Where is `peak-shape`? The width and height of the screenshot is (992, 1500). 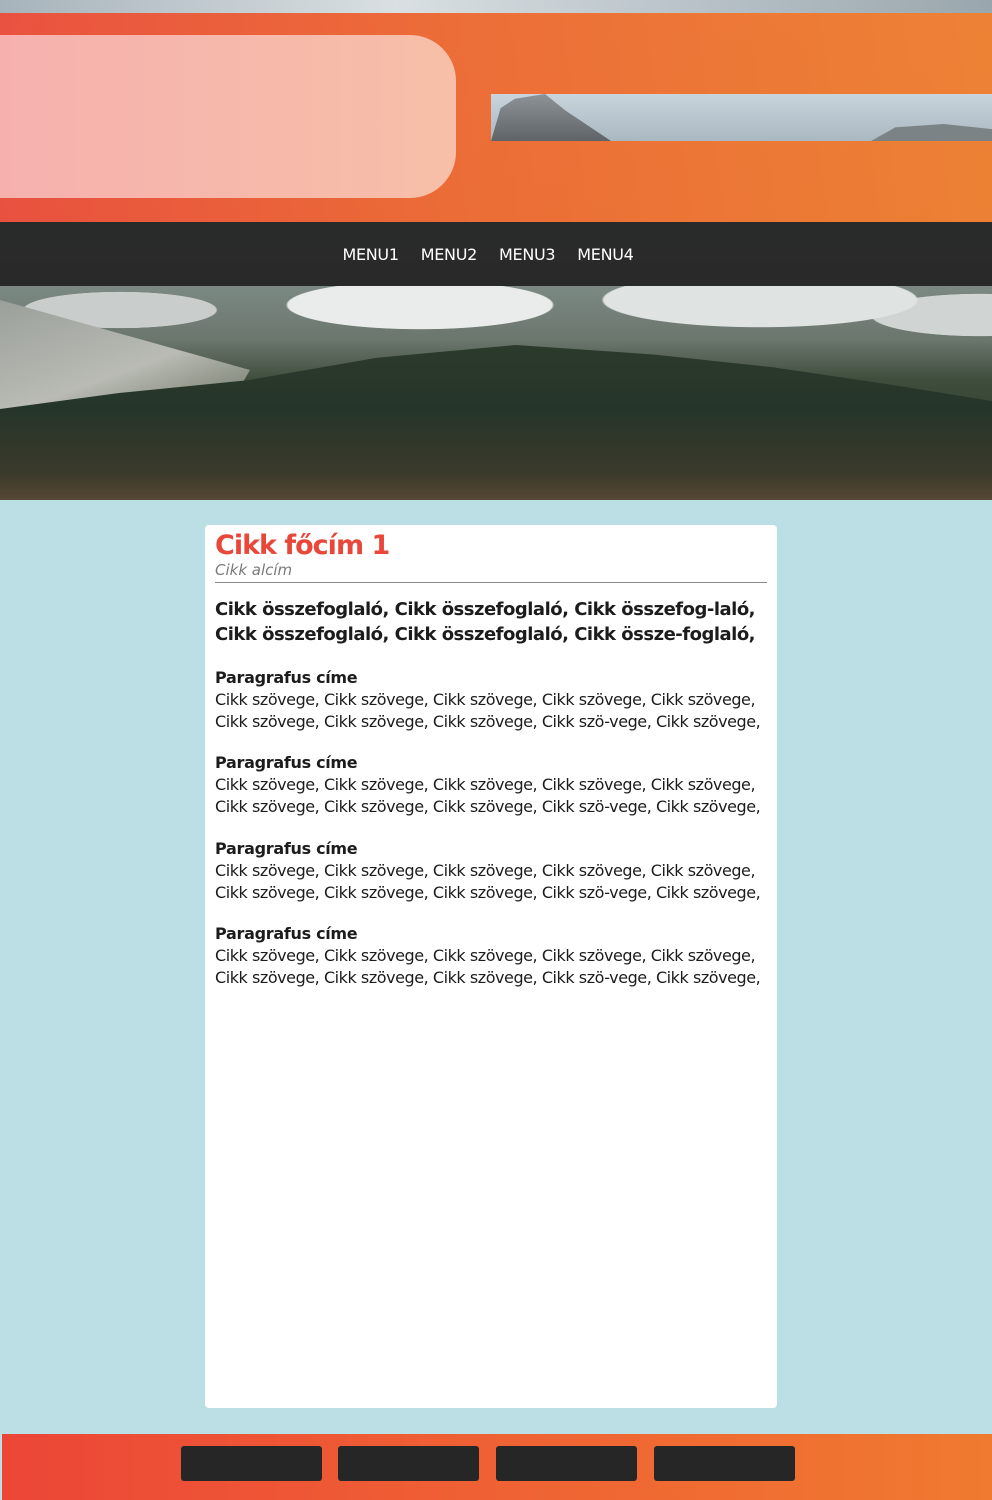 peak-shape is located at coordinates (551, 117).